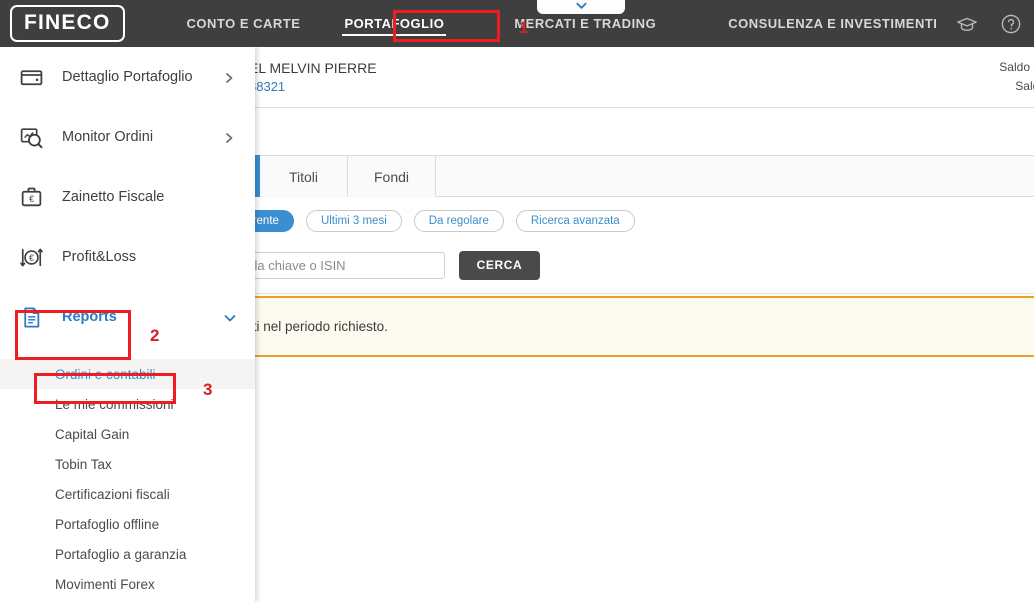  Describe the element at coordinates (1016, 67) in the screenshot. I see `balance-label-primary: Saldo d` at that location.